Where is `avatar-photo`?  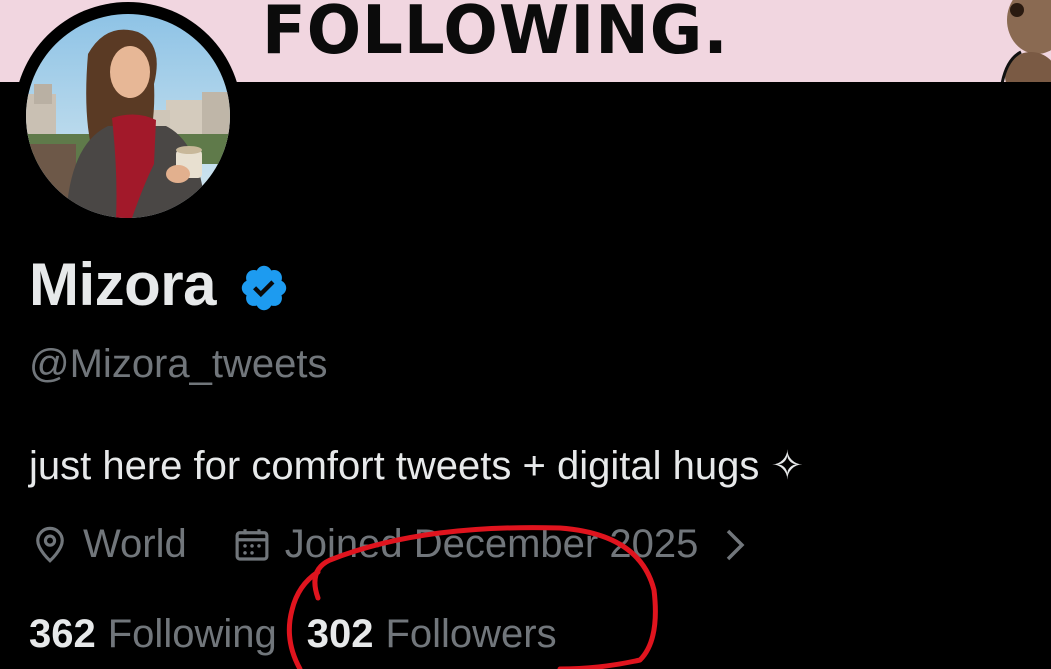 avatar-photo is located at coordinates (128, 116).